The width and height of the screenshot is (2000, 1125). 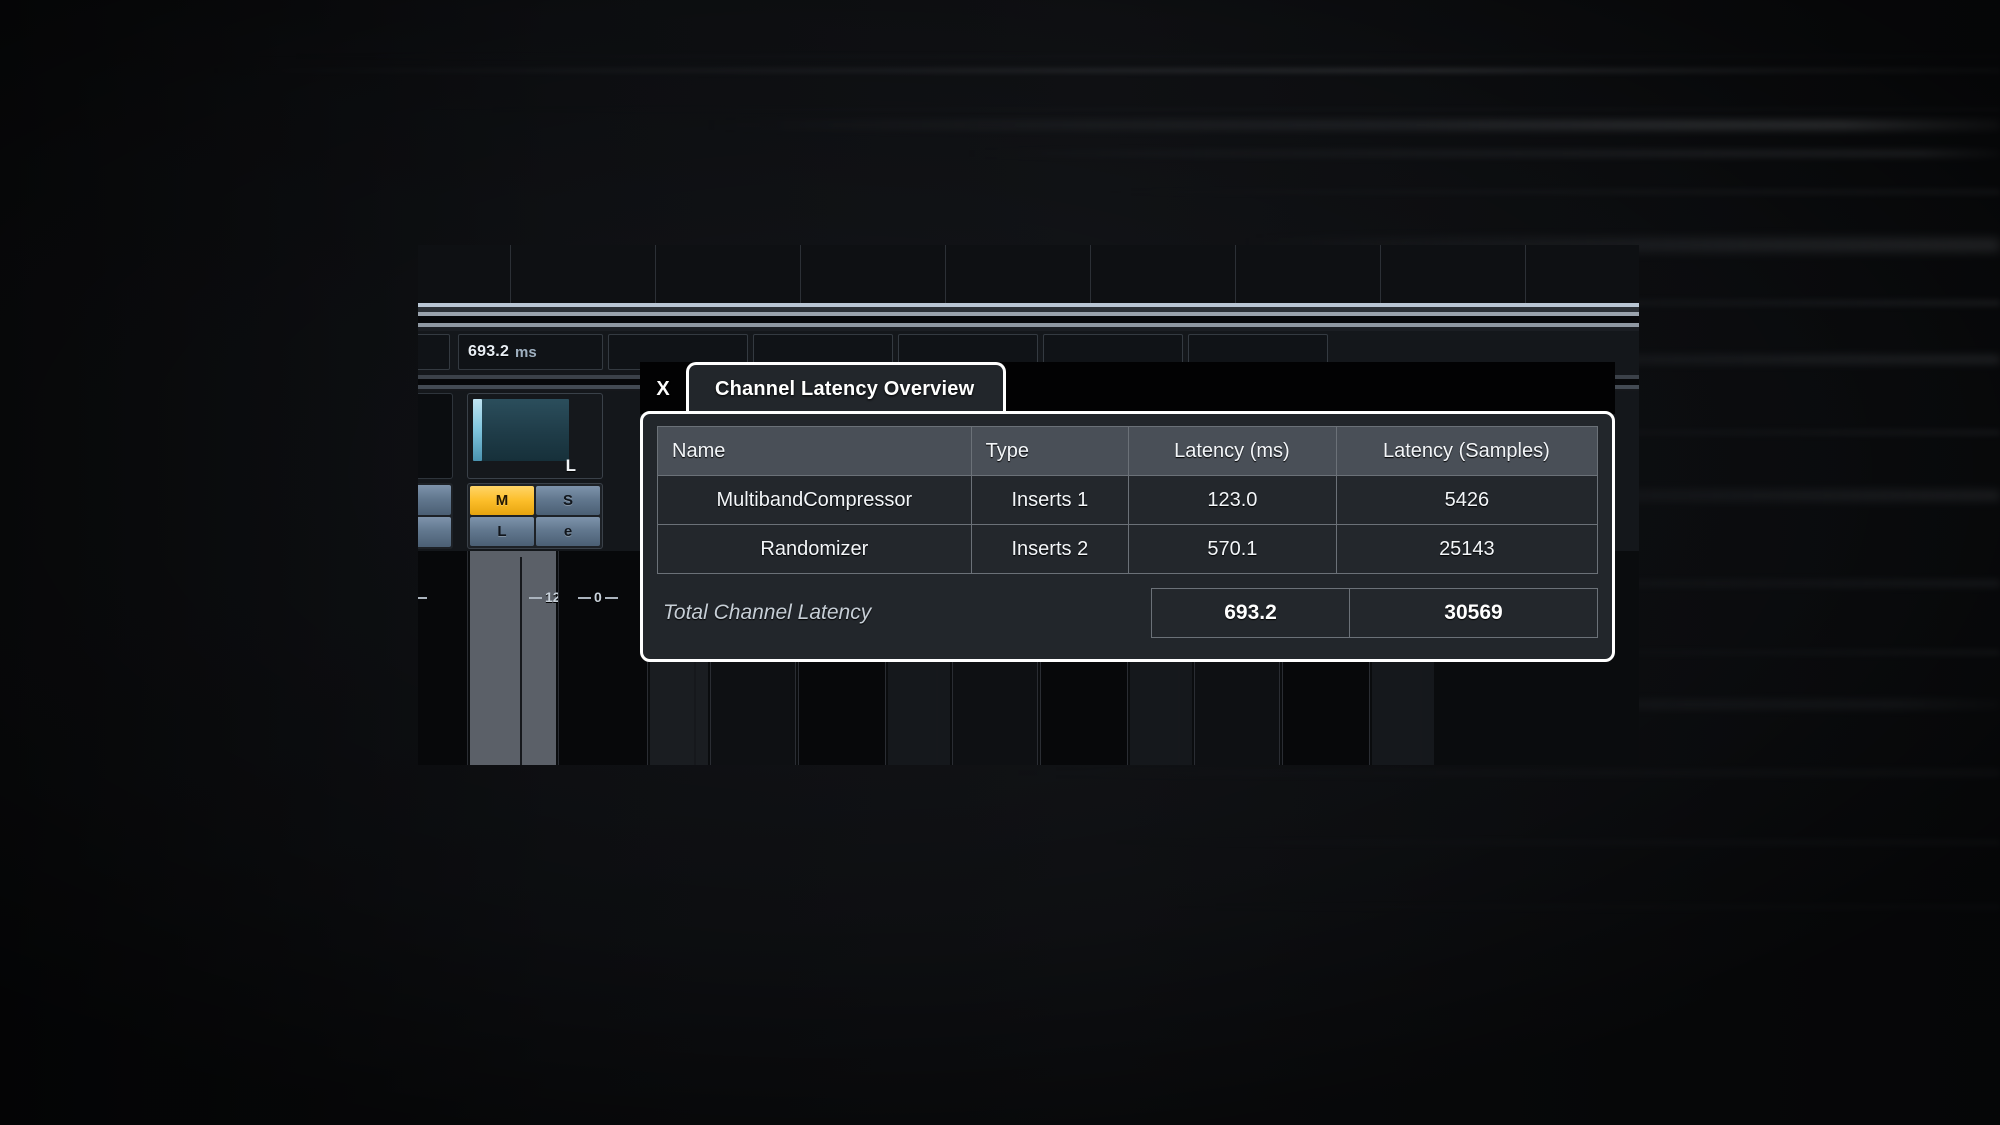 What do you see at coordinates (526, 352) in the screenshot?
I see `latency-readout-unit: ms` at bounding box center [526, 352].